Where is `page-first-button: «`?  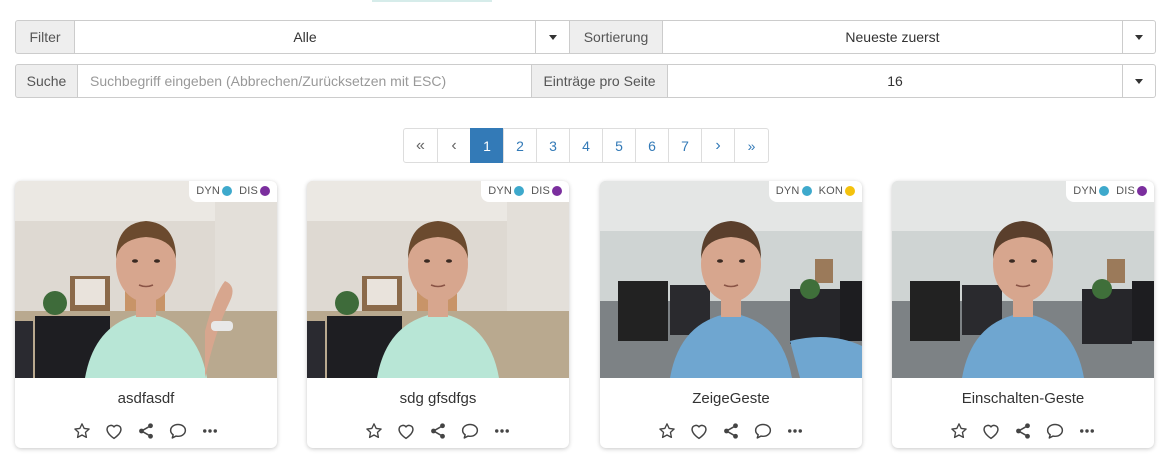 page-first-button: « is located at coordinates (420, 145).